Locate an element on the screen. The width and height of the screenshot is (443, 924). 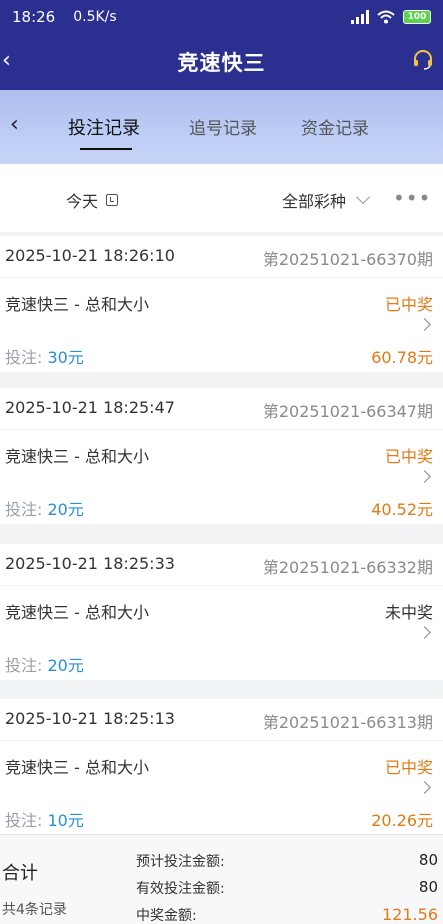
record-datetime: 2025-10-21 18:25:33 is located at coordinates (90, 563).